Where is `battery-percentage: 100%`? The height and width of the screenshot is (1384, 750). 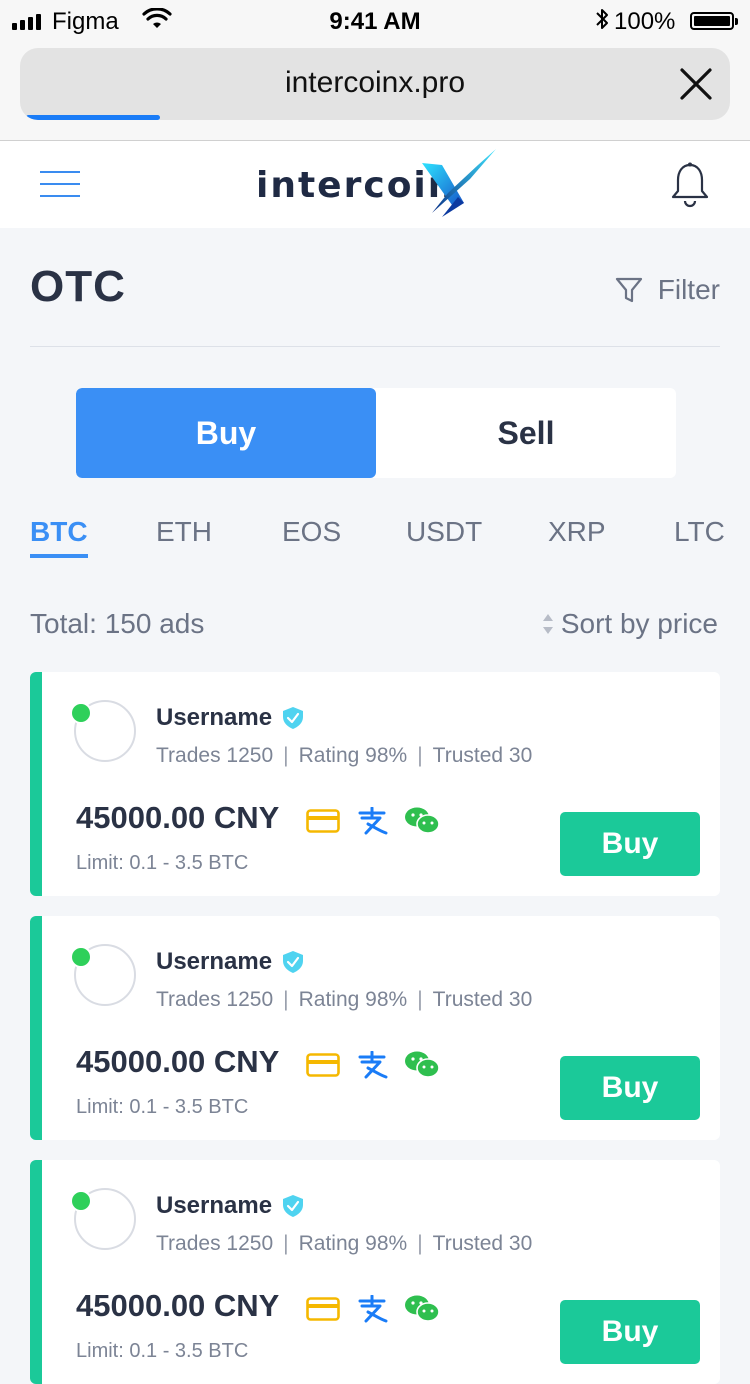
battery-percentage: 100% is located at coordinates (645, 21).